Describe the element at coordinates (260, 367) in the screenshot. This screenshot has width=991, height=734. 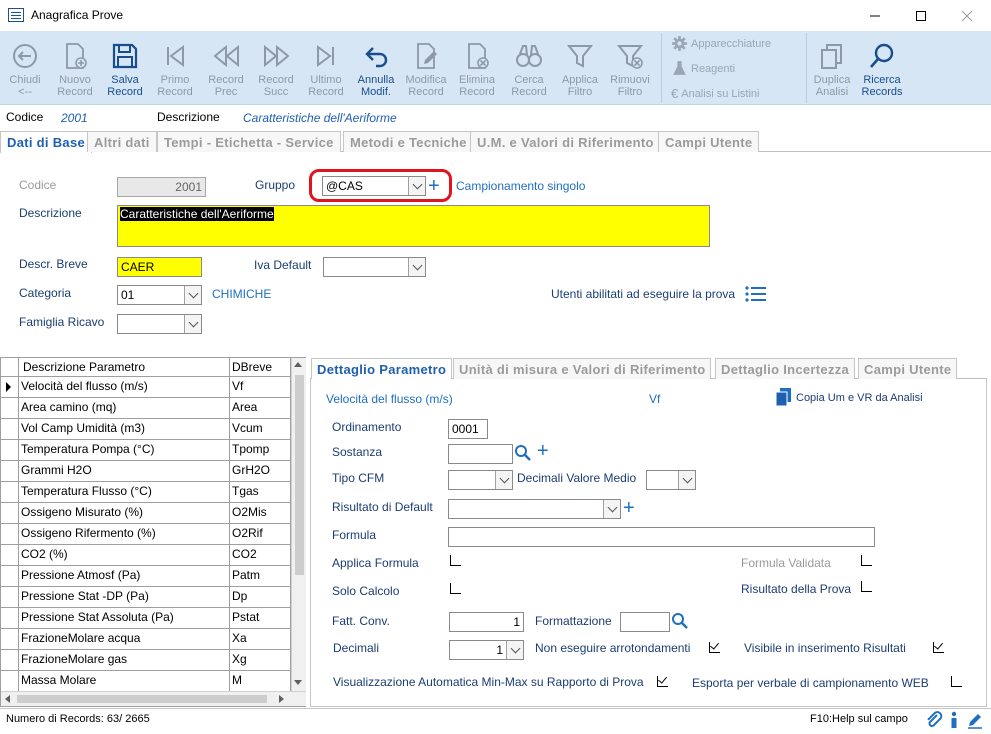
I see `grid-header-dbreve: DBreve` at that location.